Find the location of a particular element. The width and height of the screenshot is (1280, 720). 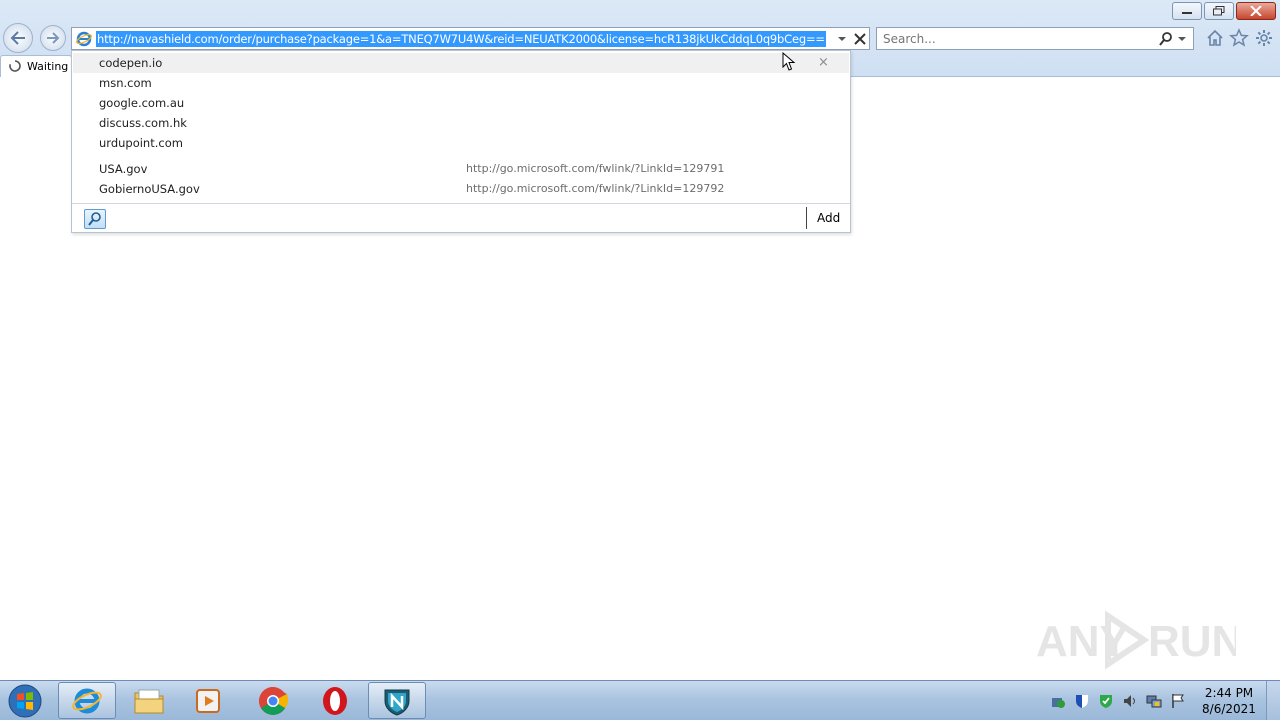

close-window-button is located at coordinates (1256, 11).